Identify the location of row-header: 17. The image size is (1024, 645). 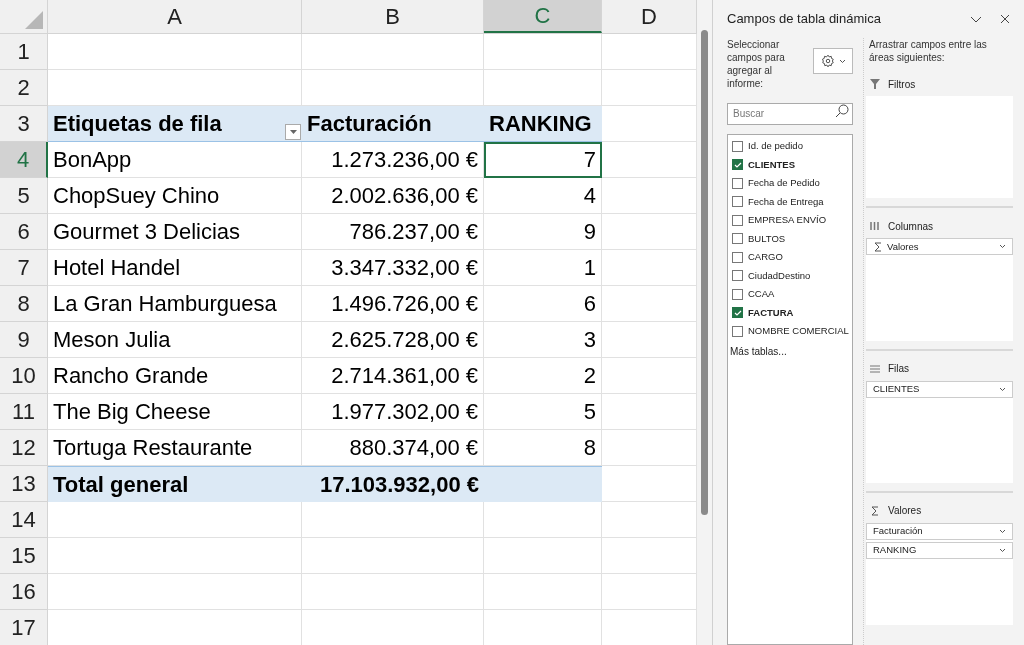
(24, 627).